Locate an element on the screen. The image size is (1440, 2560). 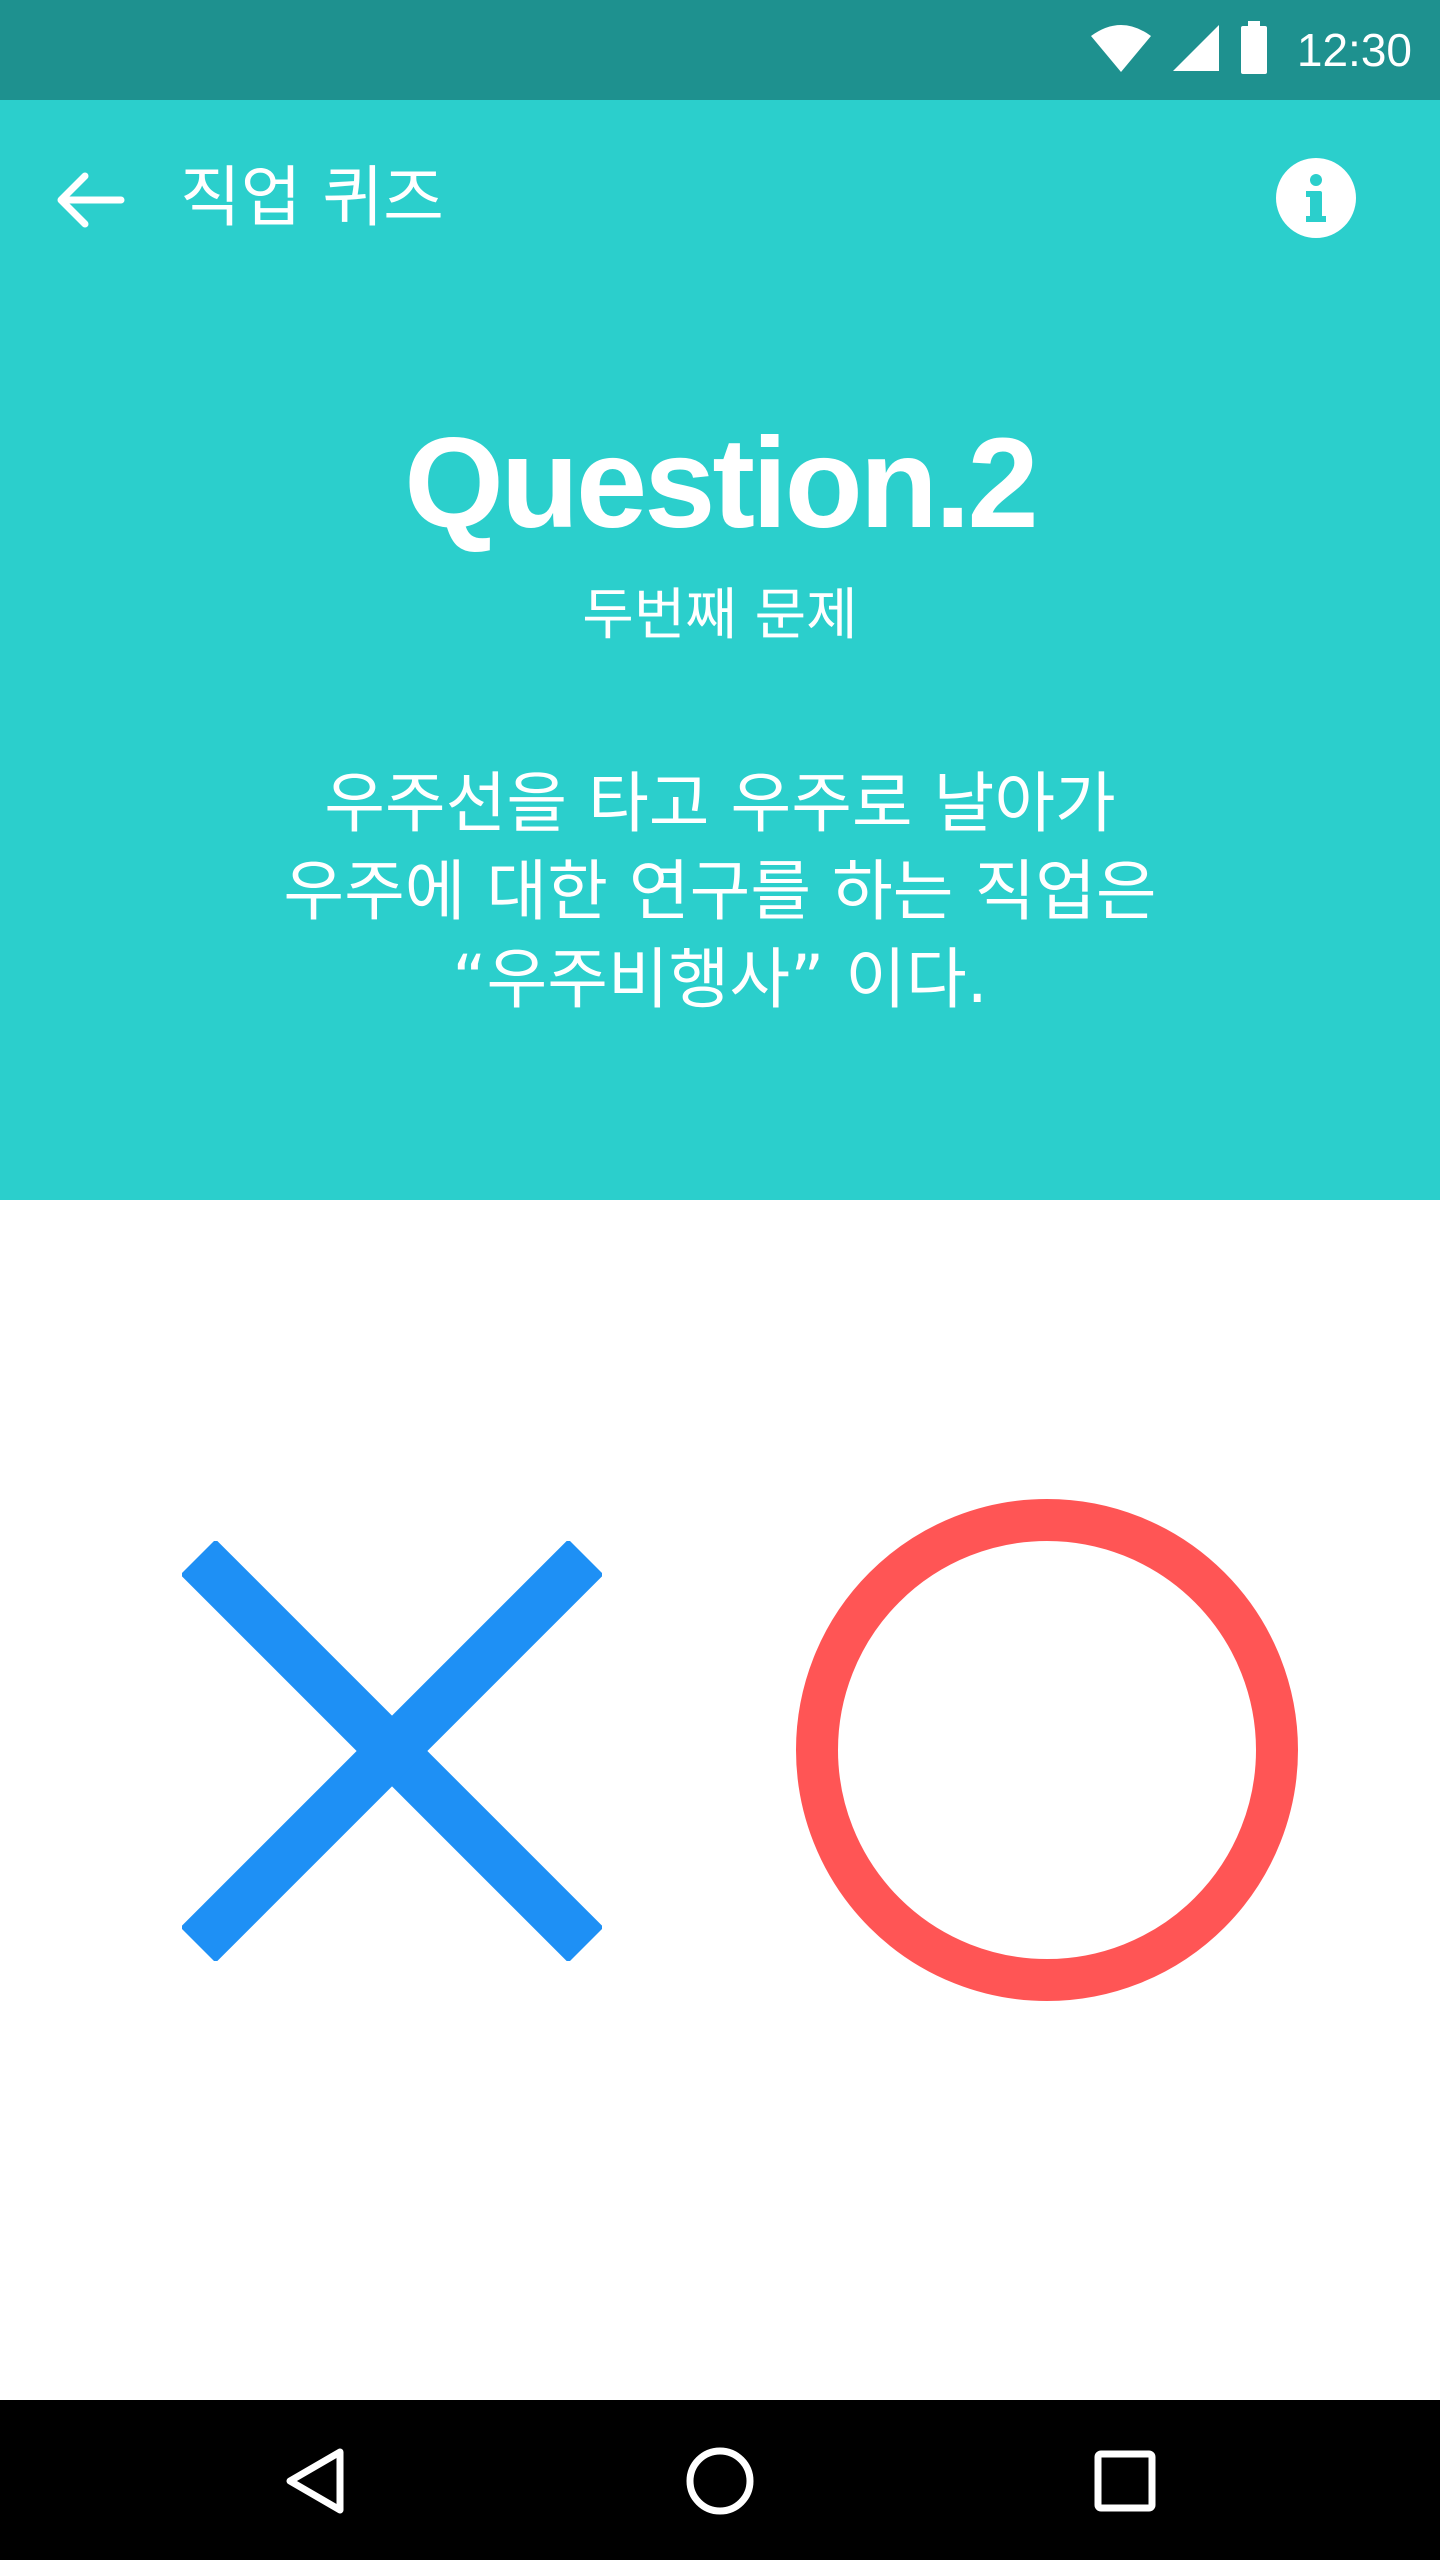
true-answer-button is located at coordinates (1047, 1750).